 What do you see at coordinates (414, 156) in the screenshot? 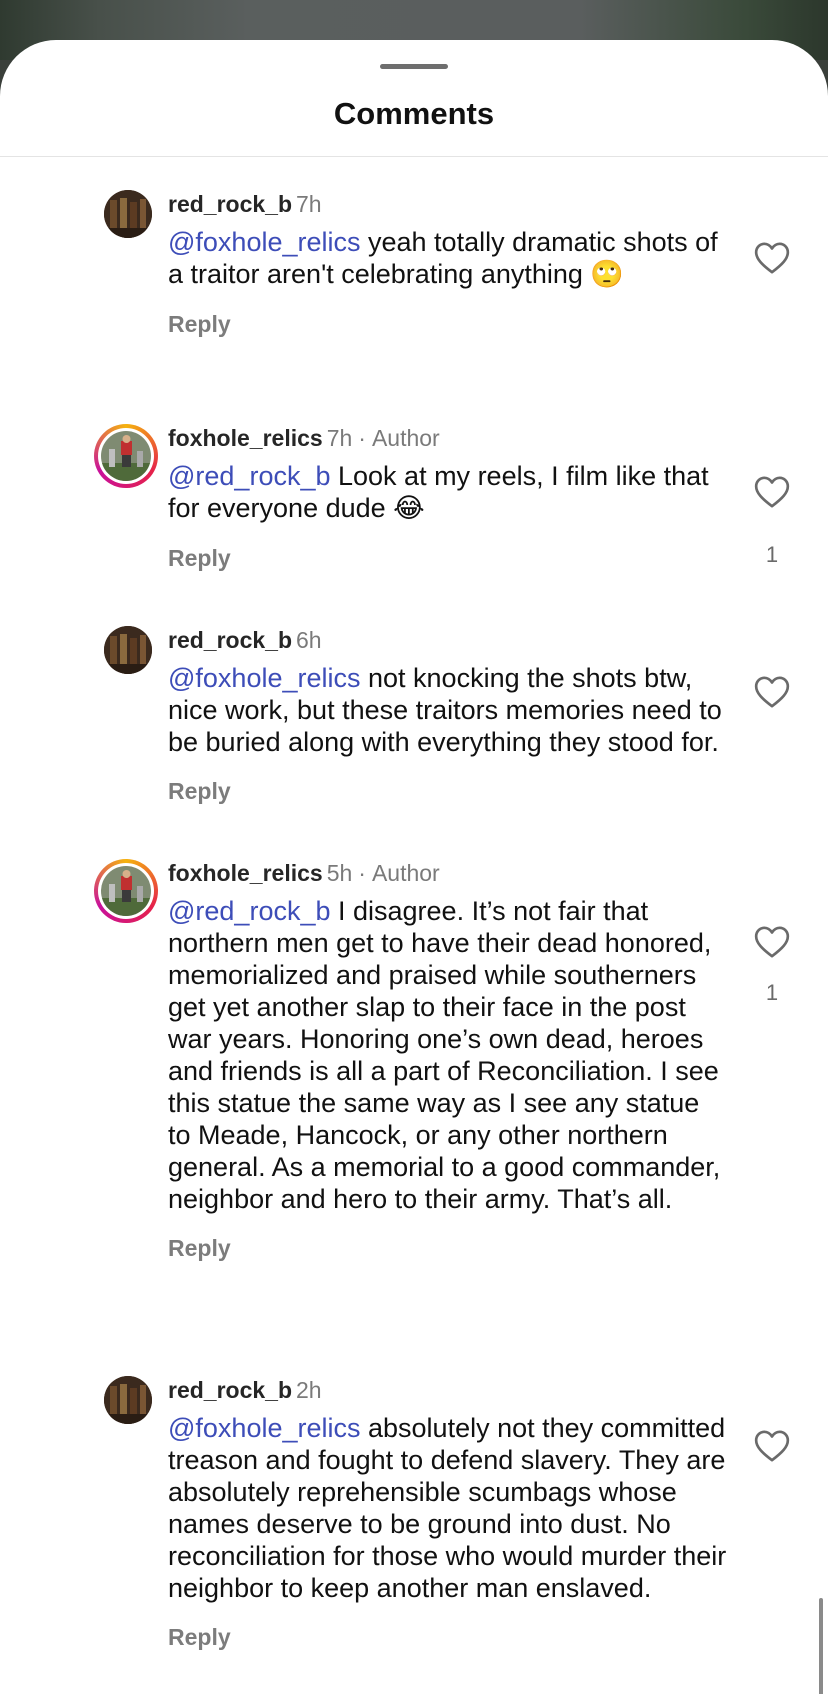
I see `header-divider` at bounding box center [414, 156].